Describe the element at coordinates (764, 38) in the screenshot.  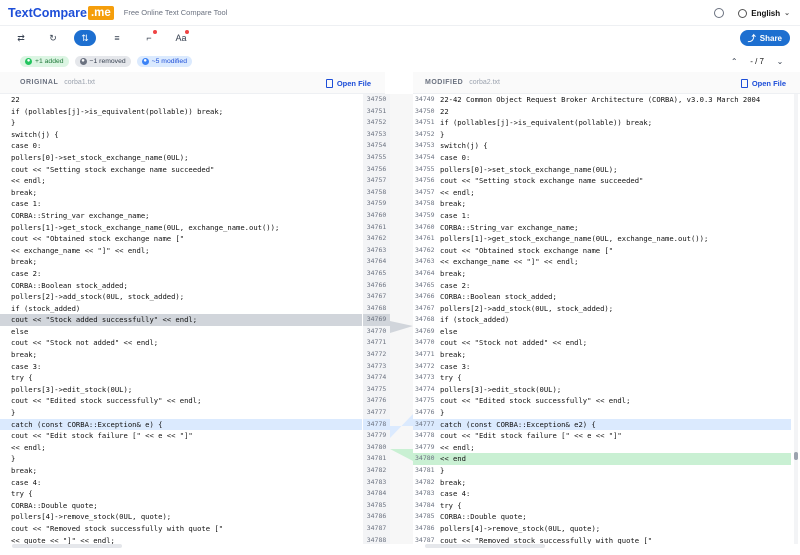
I see `share-button: ⤴ Share` at that location.